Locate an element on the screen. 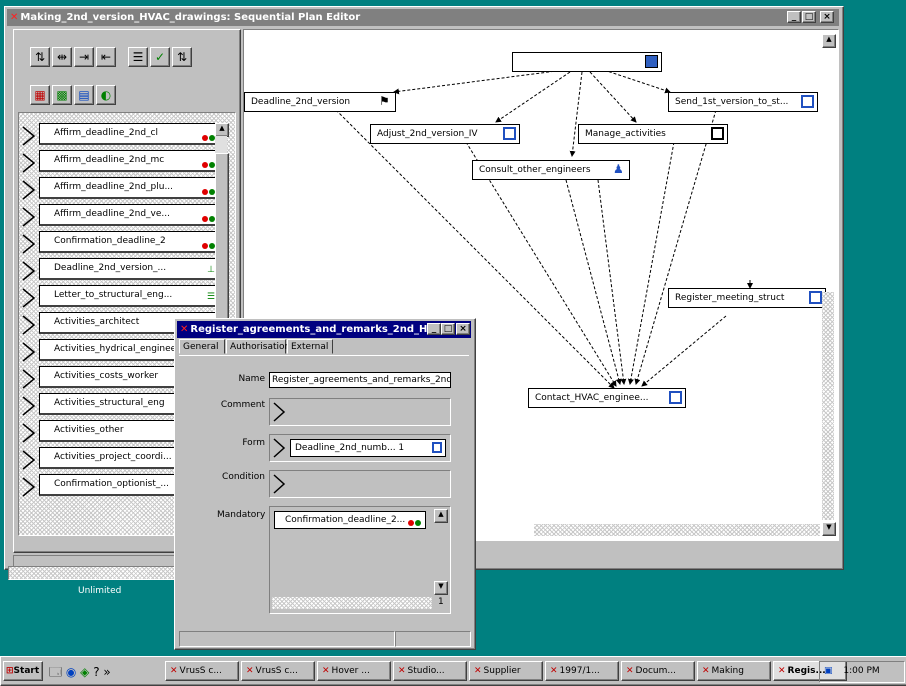 The image size is (906, 686). node-manage: Manage_activities is located at coordinates (653, 134).